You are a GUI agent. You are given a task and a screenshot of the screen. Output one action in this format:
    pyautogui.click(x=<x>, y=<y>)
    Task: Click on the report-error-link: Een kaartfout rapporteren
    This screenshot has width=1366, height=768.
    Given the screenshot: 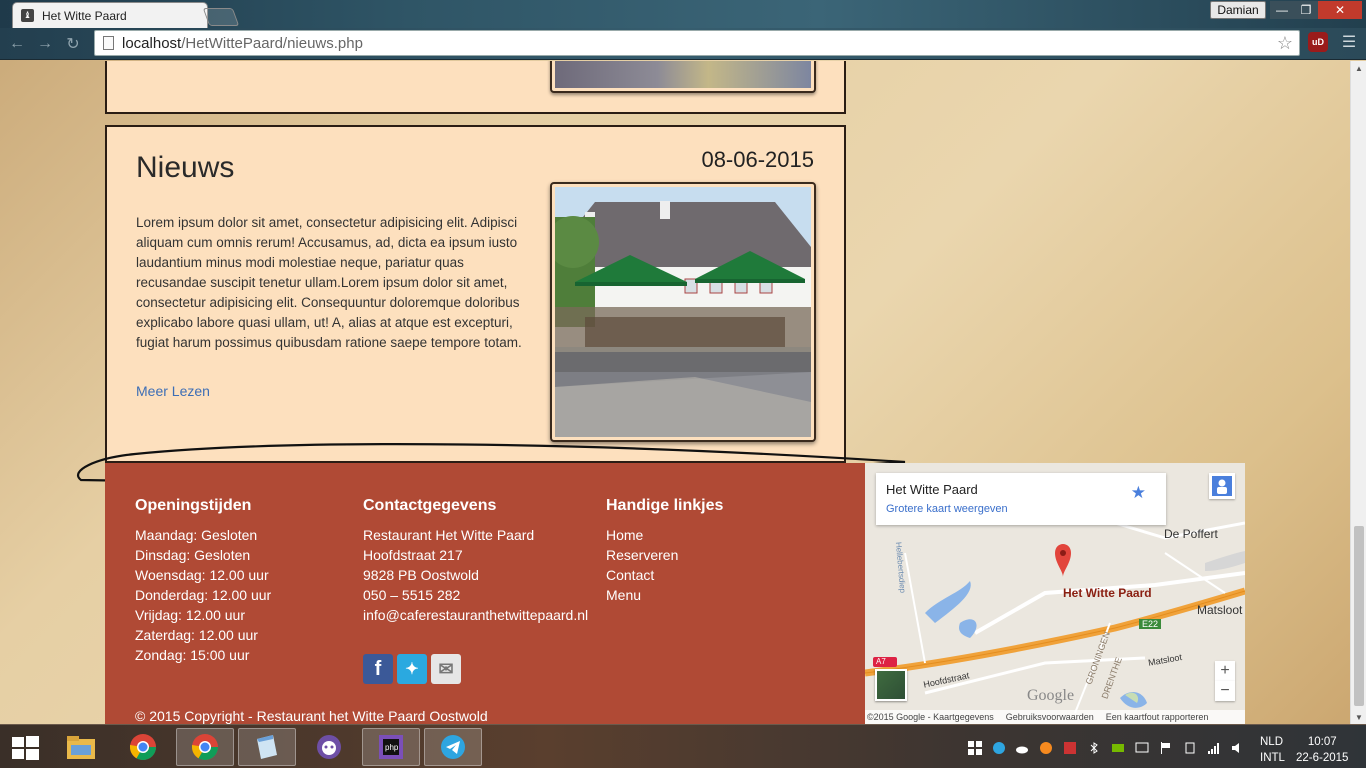 What is the action you would take?
    pyautogui.click(x=1157, y=717)
    